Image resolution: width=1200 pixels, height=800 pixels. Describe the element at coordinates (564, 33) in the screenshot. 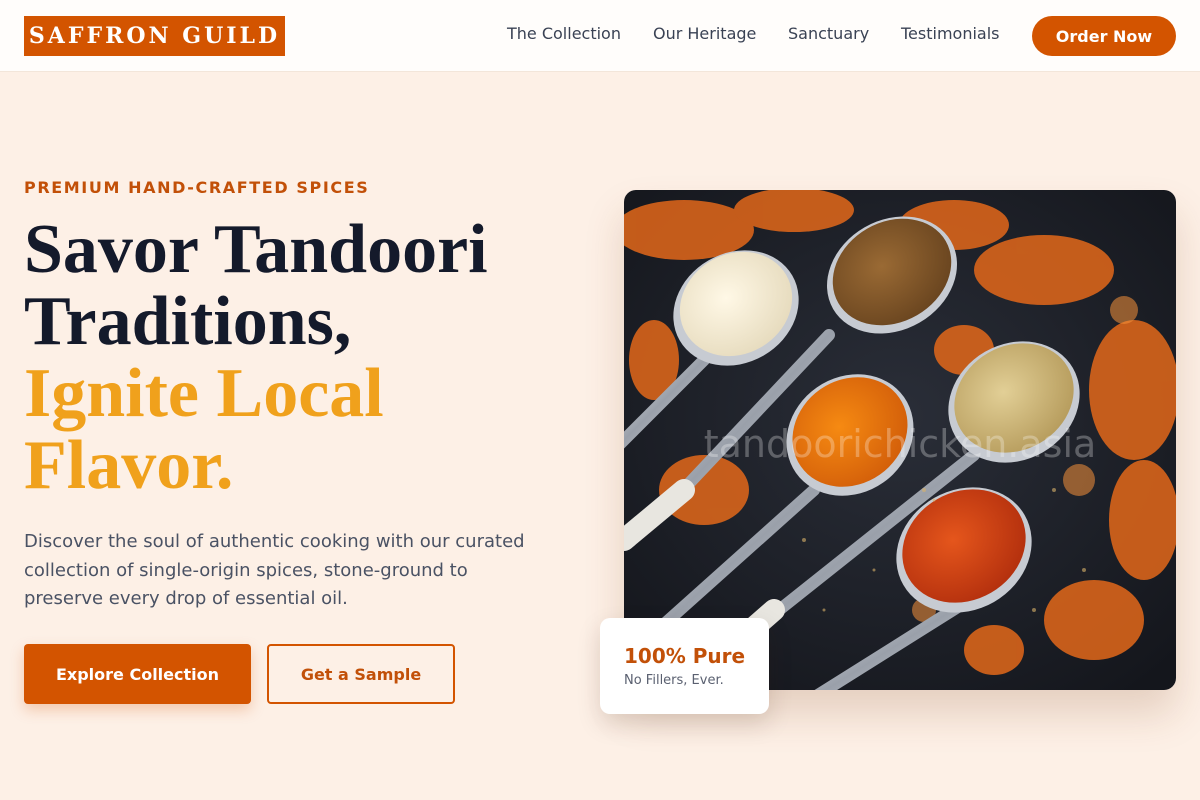

I see `nav-link-collection: The Collection` at that location.